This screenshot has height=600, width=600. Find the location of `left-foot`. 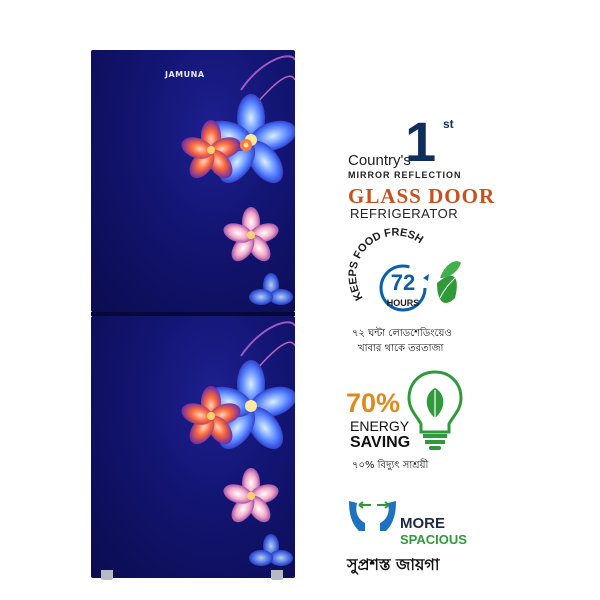

left-foot is located at coordinates (107, 575).